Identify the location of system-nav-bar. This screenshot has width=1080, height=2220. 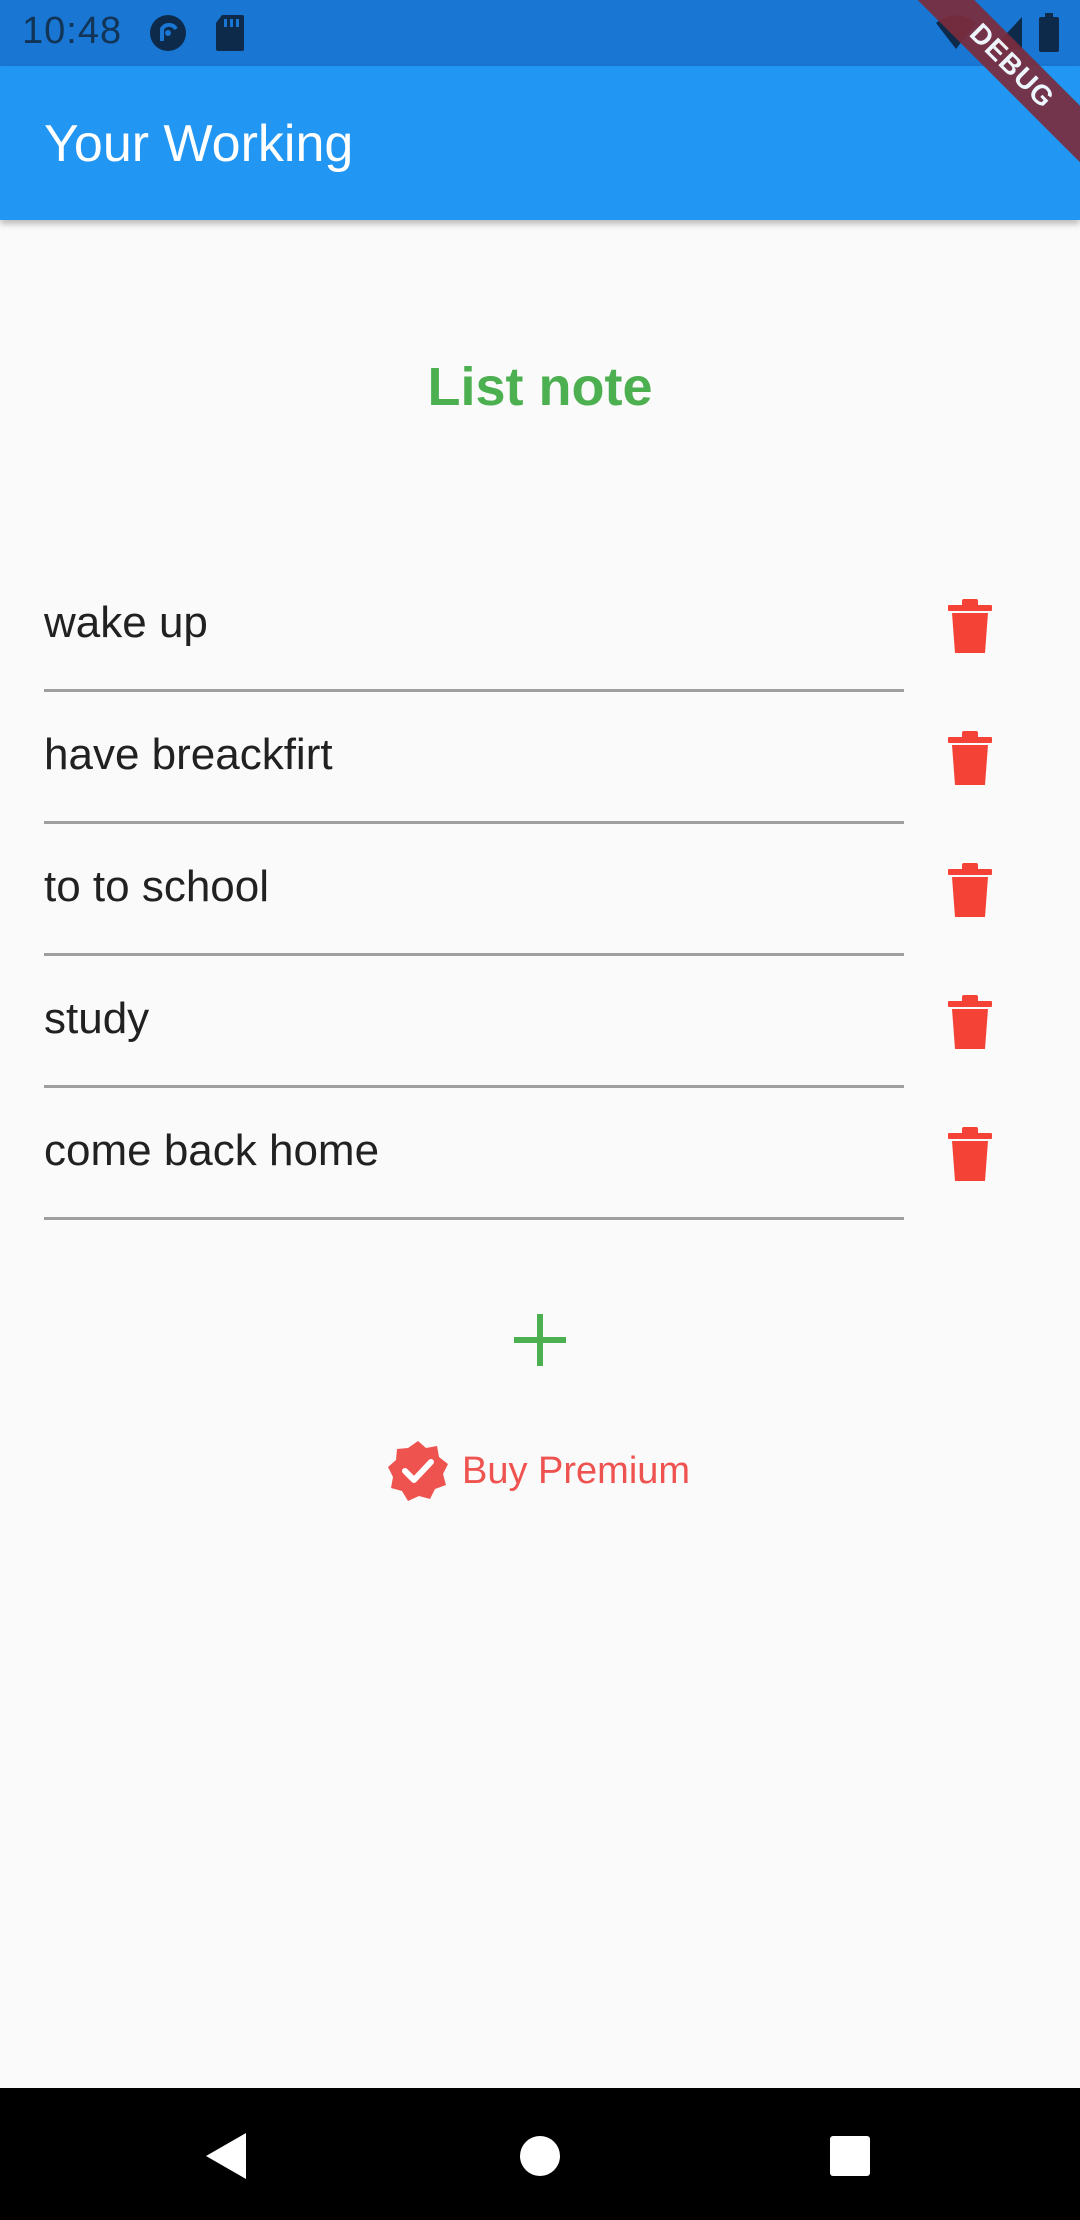
(540, 2154).